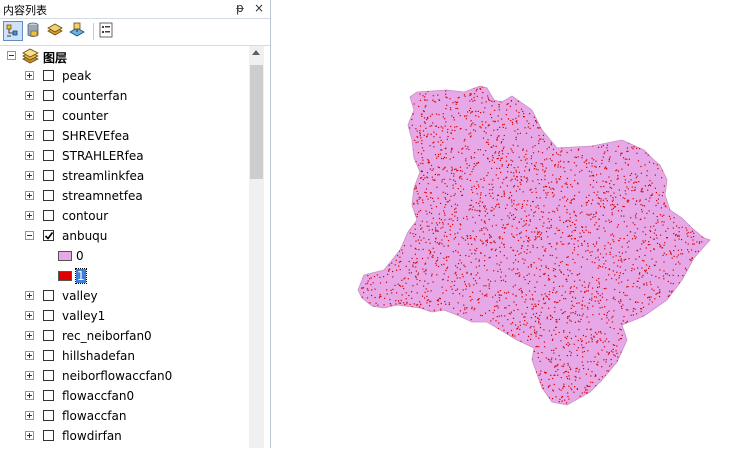  Describe the element at coordinates (124, 356) in the screenshot. I see `layer-row: hillshadefan` at that location.